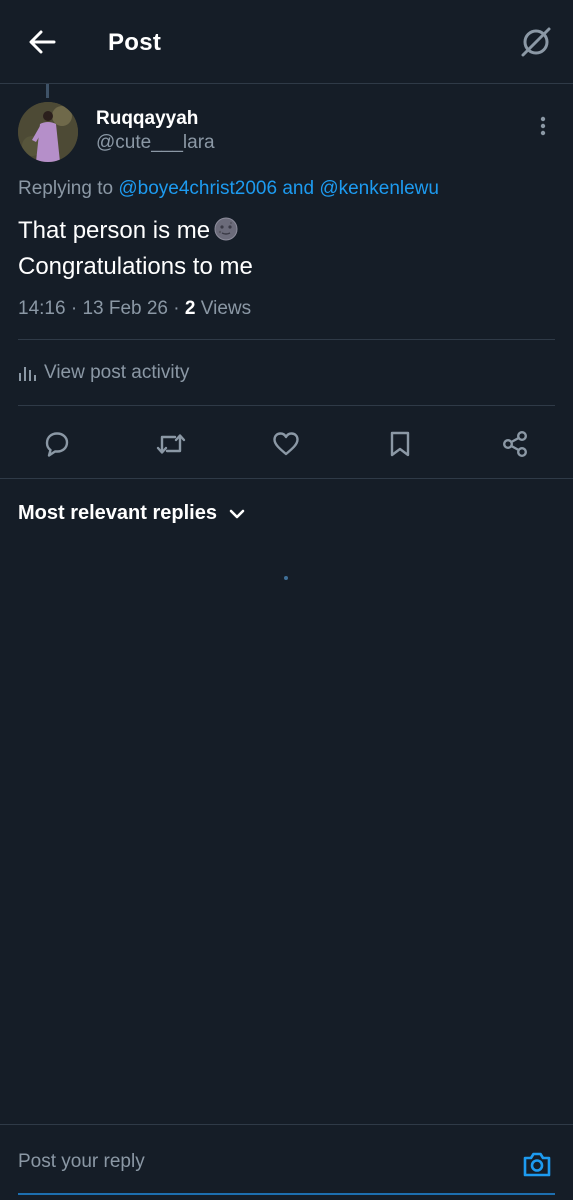 Image resolution: width=573 pixels, height=1200 pixels. I want to click on sort-label: Most relevant replies, so click(117, 513).